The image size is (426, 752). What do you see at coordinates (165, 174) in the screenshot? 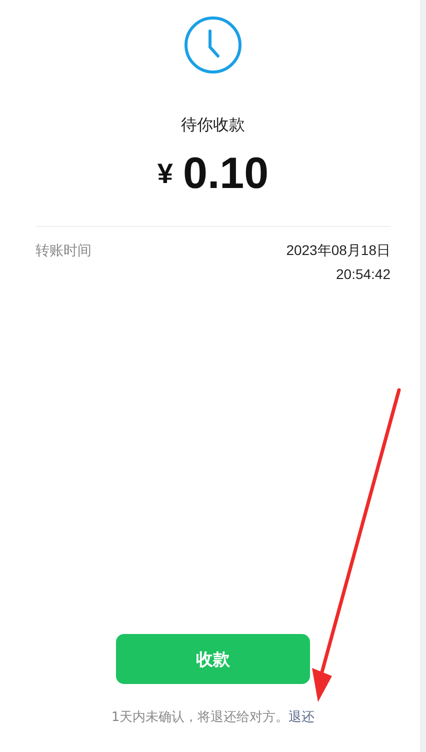
I see `currency-symbol: ¥` at bounding box center [165, 174].